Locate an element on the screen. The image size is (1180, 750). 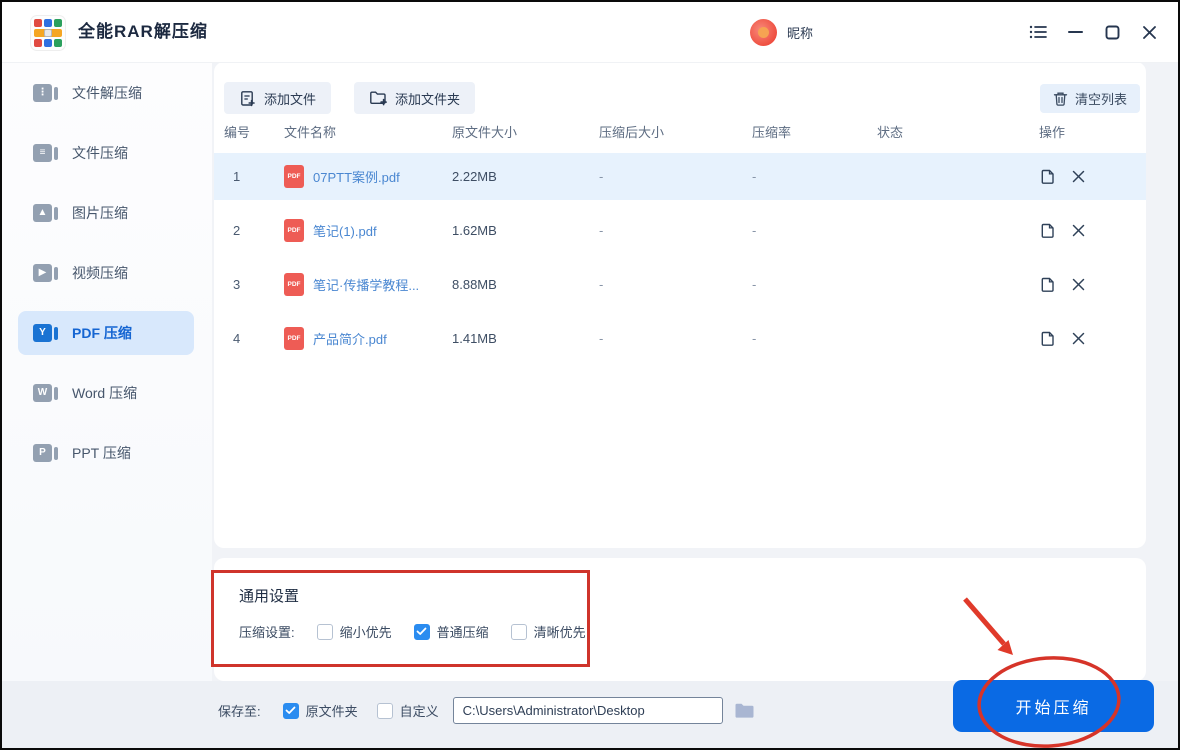
user-account: 昵称 is located at coordinates (781, 32).